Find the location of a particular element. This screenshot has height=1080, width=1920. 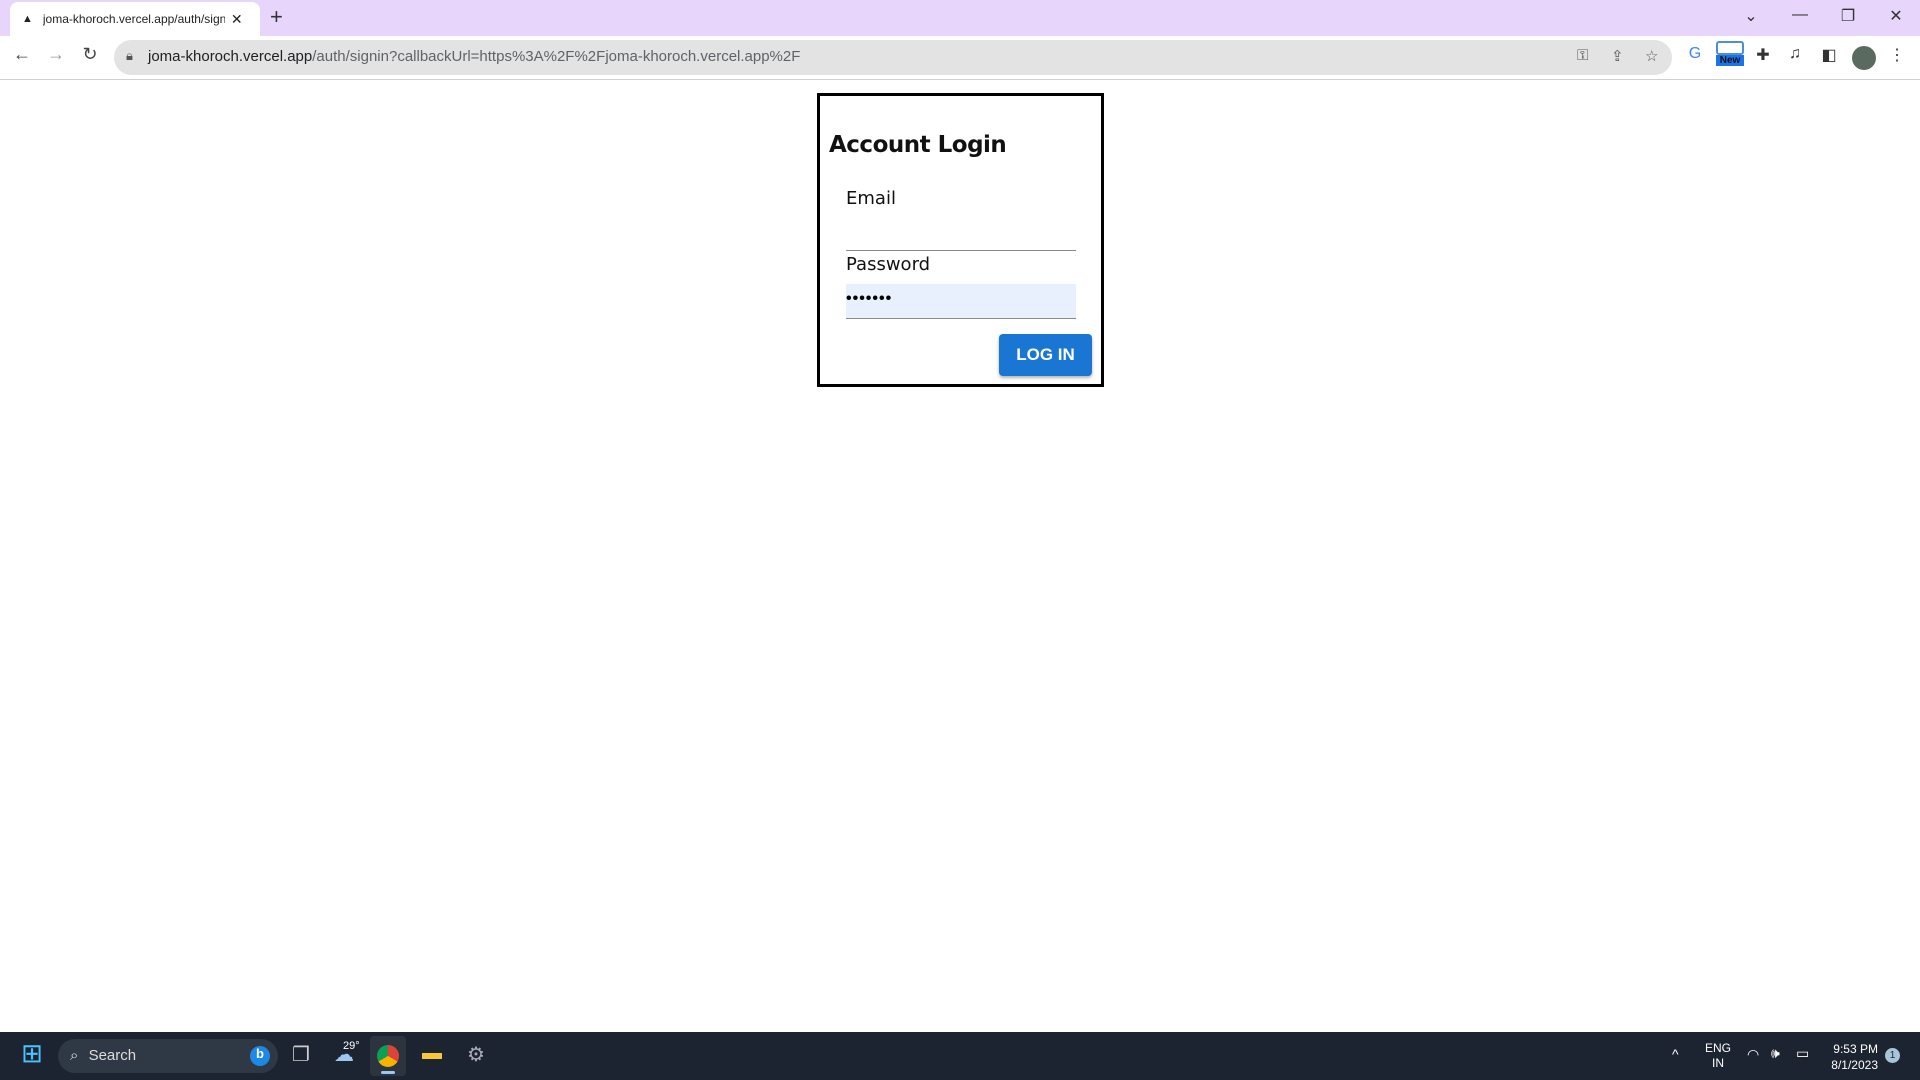

password-field: ••••••• is located at coordinates (961, 301).